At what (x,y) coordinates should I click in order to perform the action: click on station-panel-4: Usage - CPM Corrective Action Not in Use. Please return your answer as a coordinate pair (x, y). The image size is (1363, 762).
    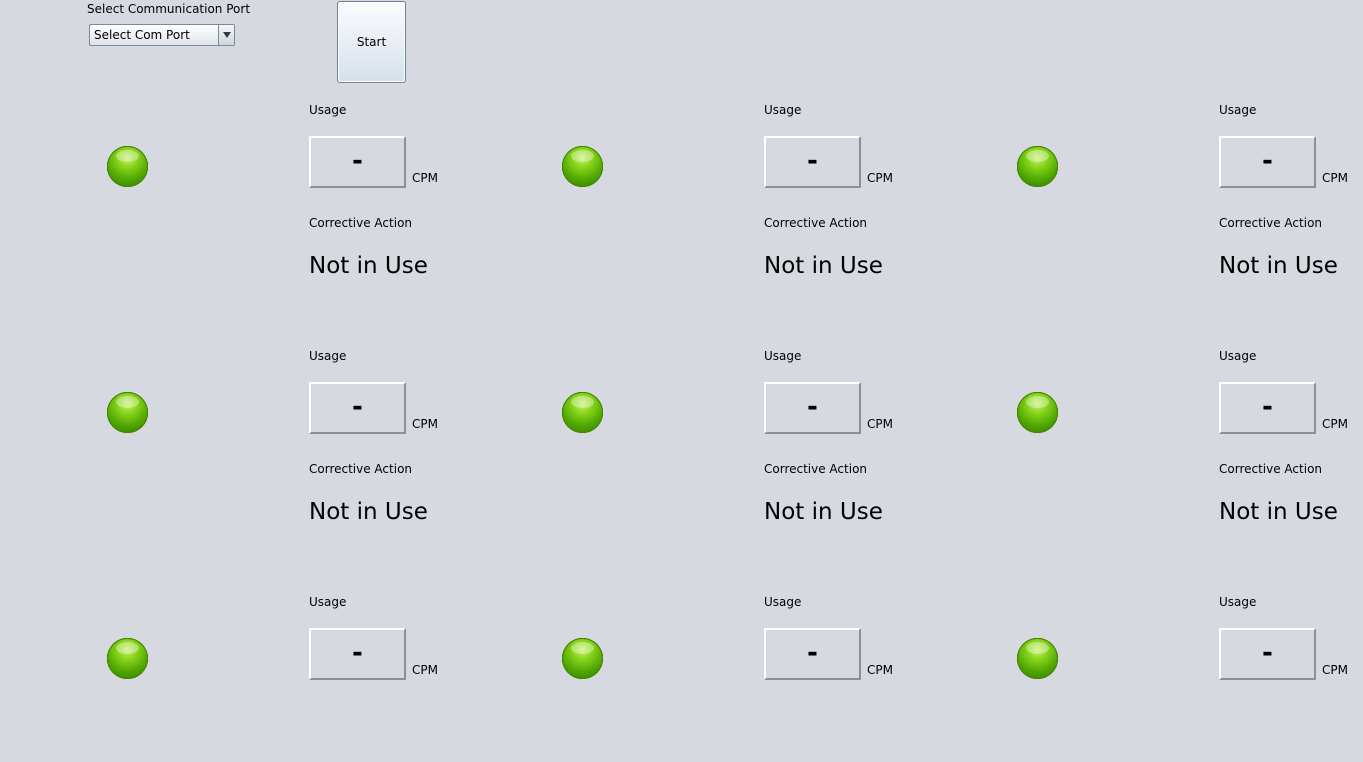
    Looking at the image, I should click on (227, 385).